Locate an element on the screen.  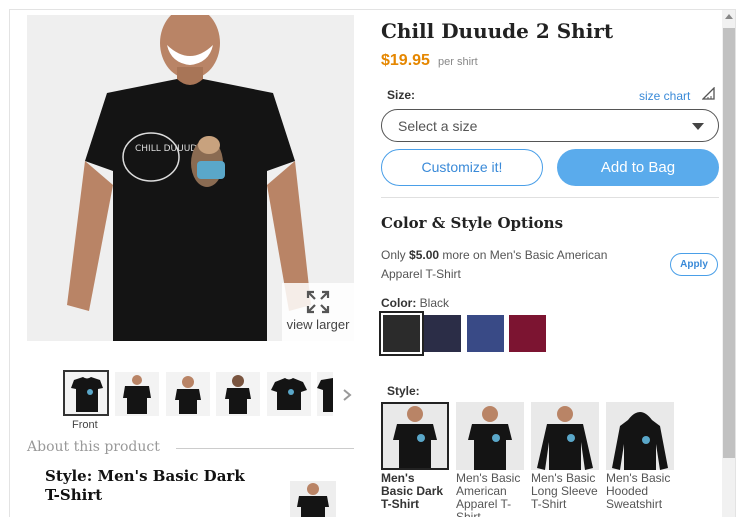
view-larger-label: view larger is located at coordinates (318, 324).